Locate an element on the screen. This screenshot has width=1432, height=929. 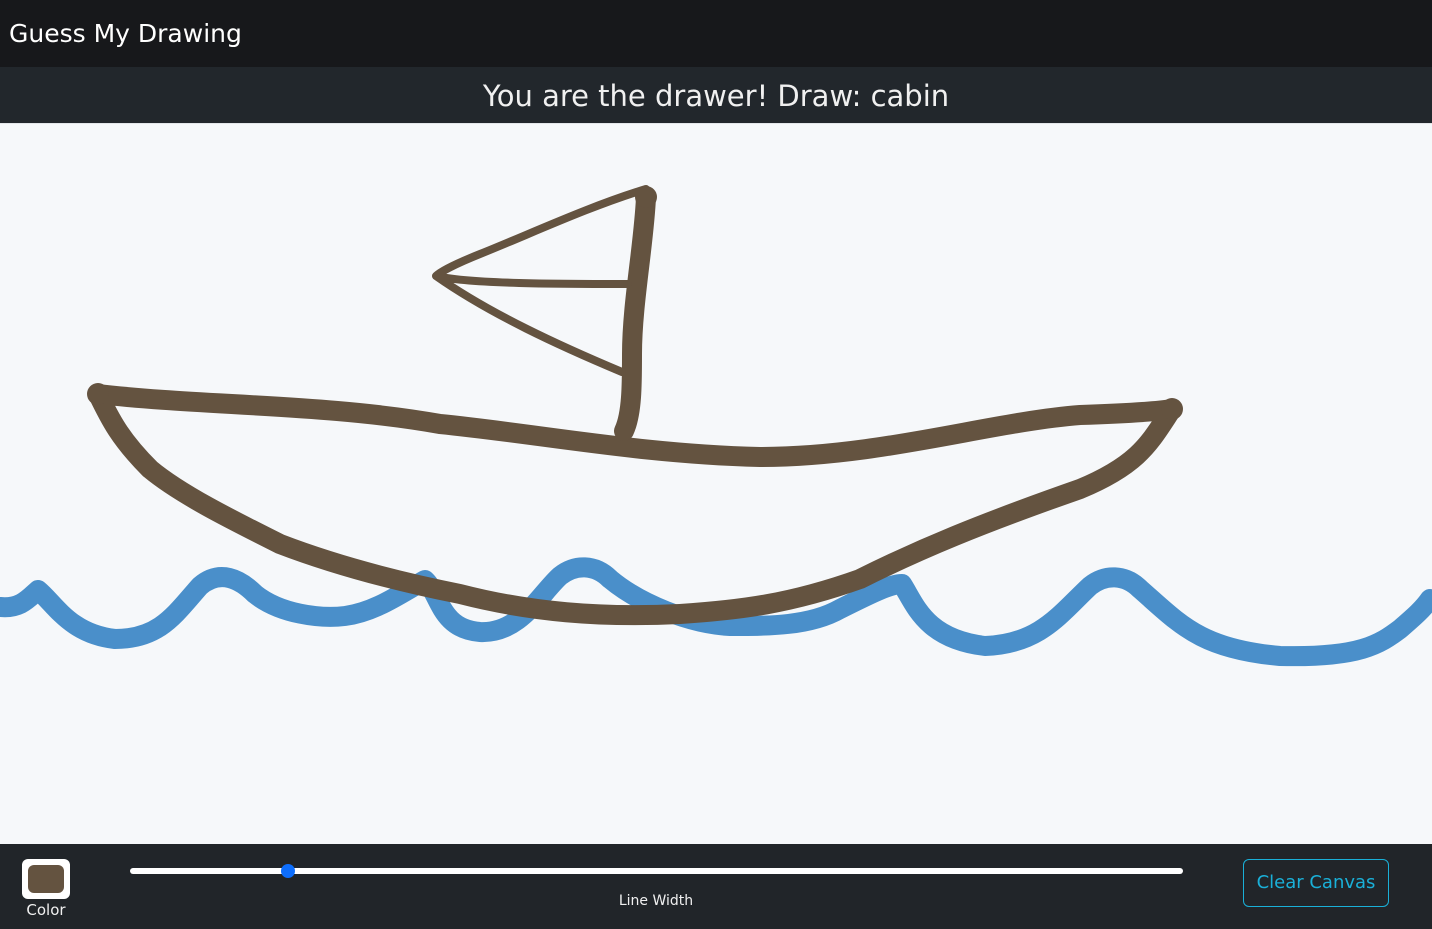
drawing-toolbar: Color Line Width Clear Canvas is located at coordinates (716, 886).